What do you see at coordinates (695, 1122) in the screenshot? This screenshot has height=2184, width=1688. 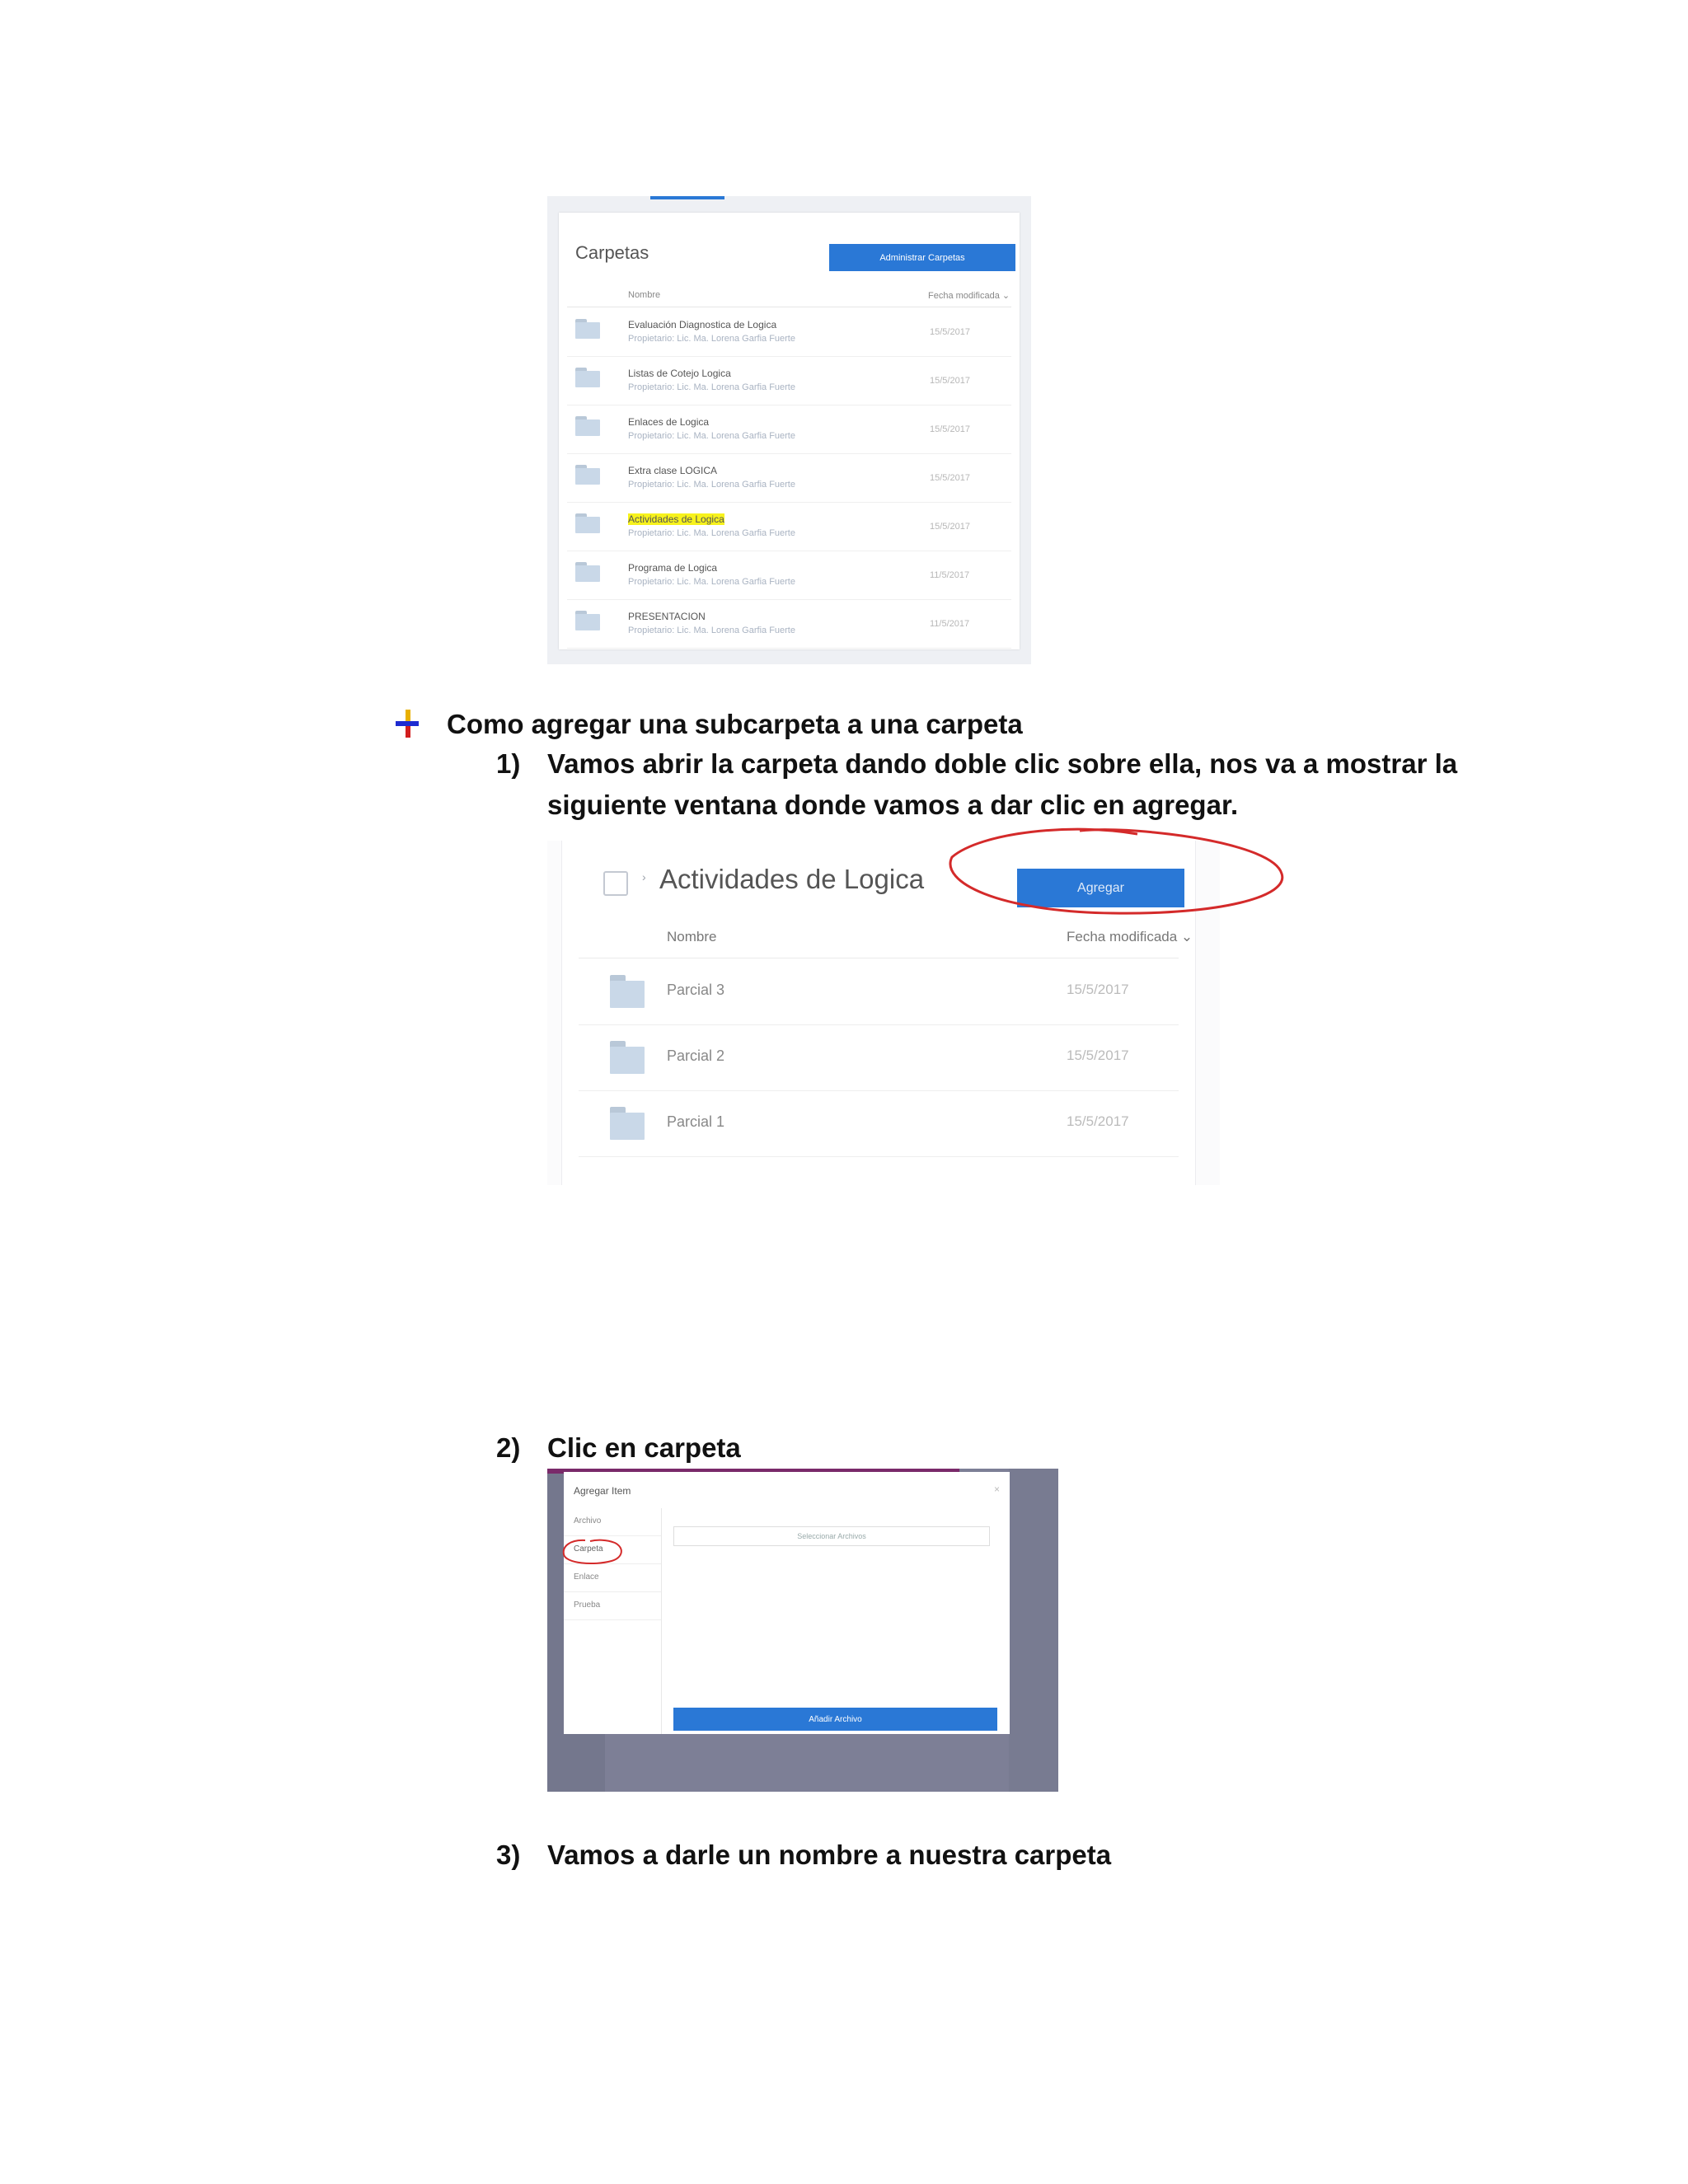 I see `subfolder-name: Parcial 1` at bounding box center [695, 1122].